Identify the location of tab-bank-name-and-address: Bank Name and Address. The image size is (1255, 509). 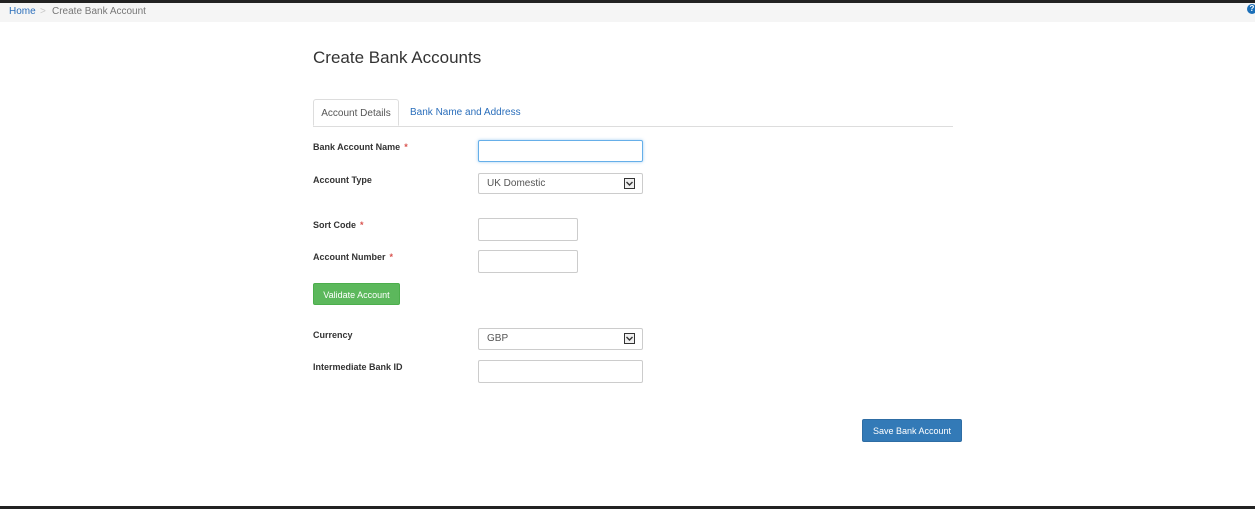
(465, 112).